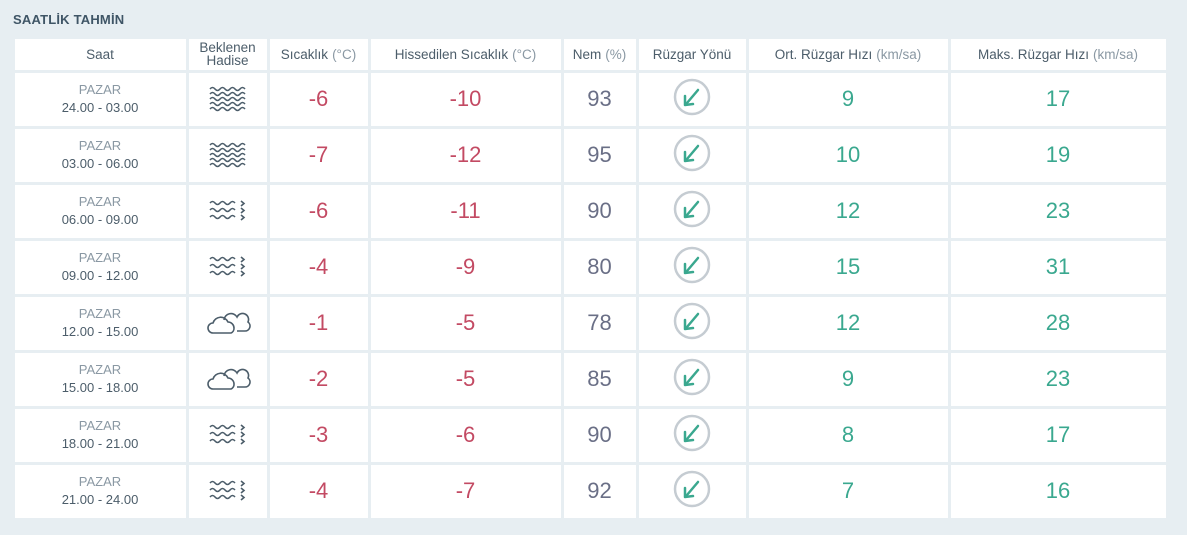 This screenshot has width=1187, height=535. I want to click on temperature-cell: -6, so click(318, 211).